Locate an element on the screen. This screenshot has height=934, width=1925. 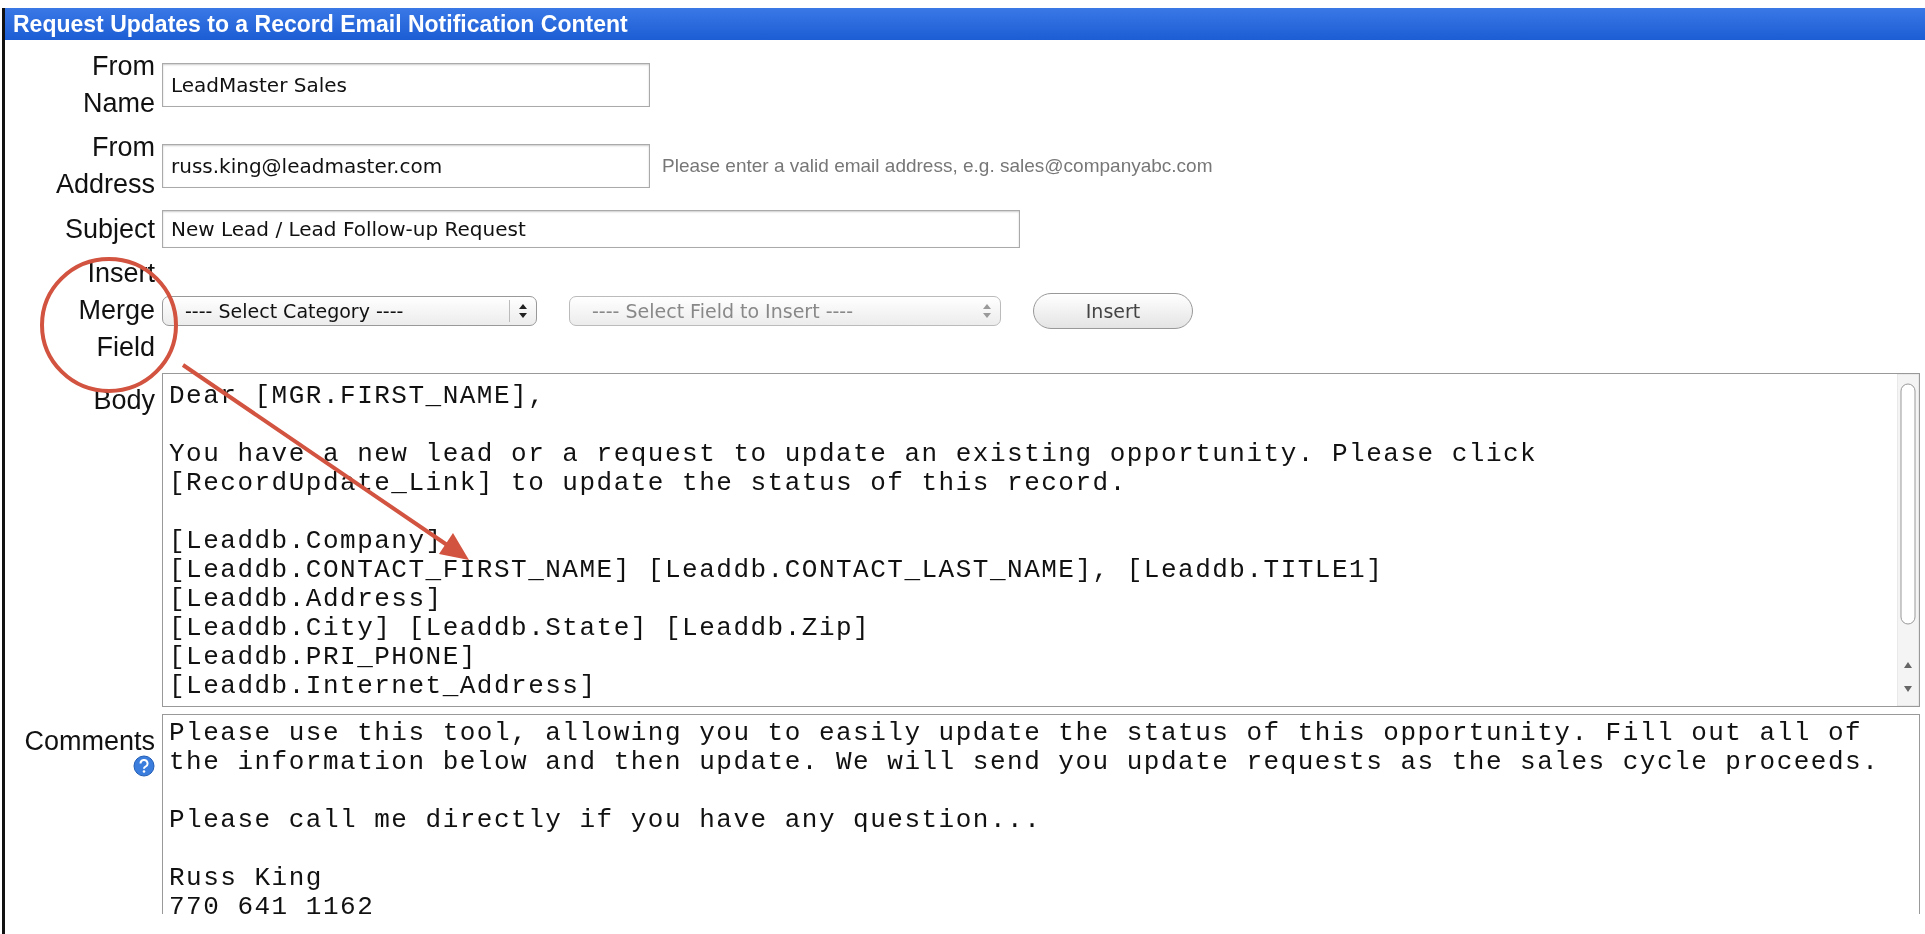
help-icon is located at coordinates (144, 766).